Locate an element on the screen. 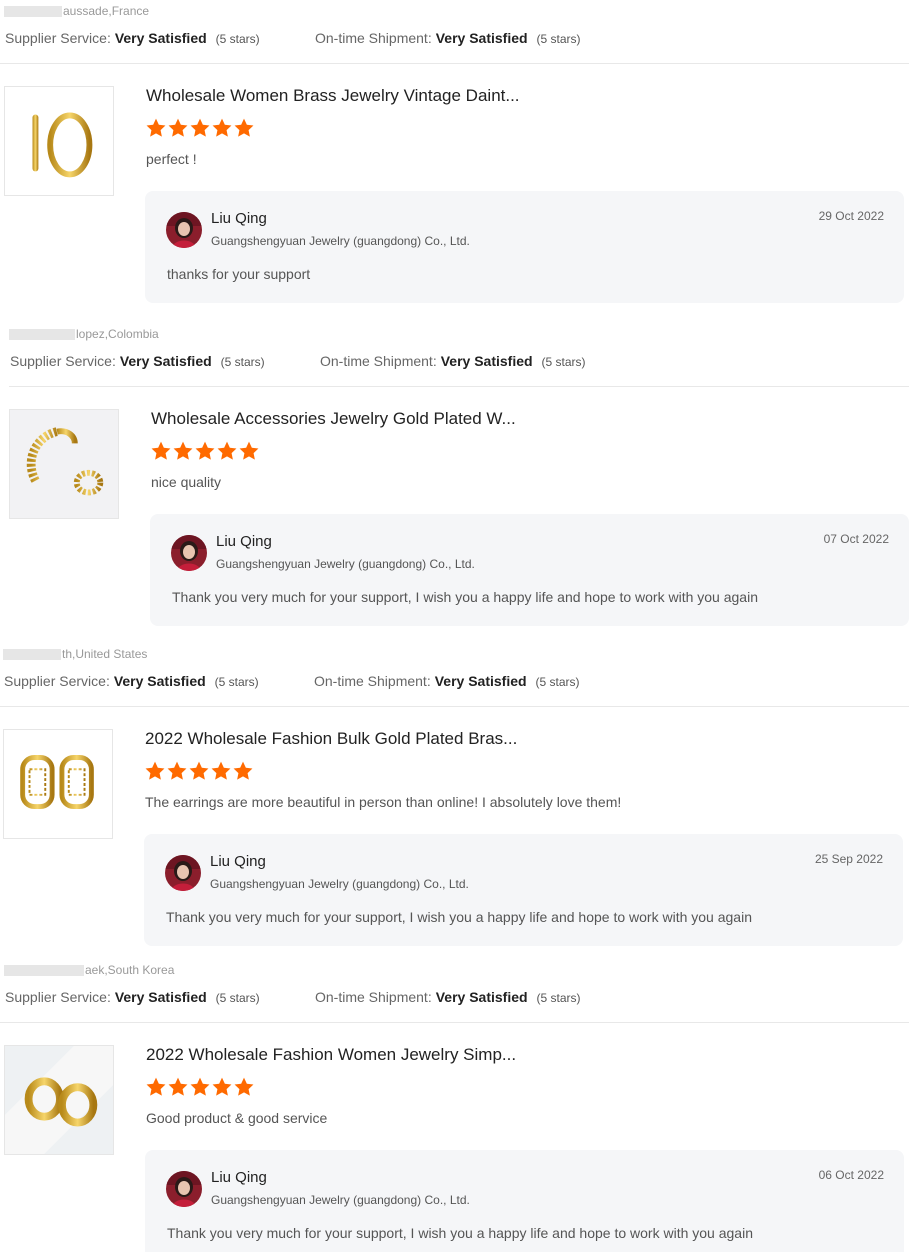 This screenshot has height=1252, width=909. review-comment: perfect ! is located at coordinates (171, 159).